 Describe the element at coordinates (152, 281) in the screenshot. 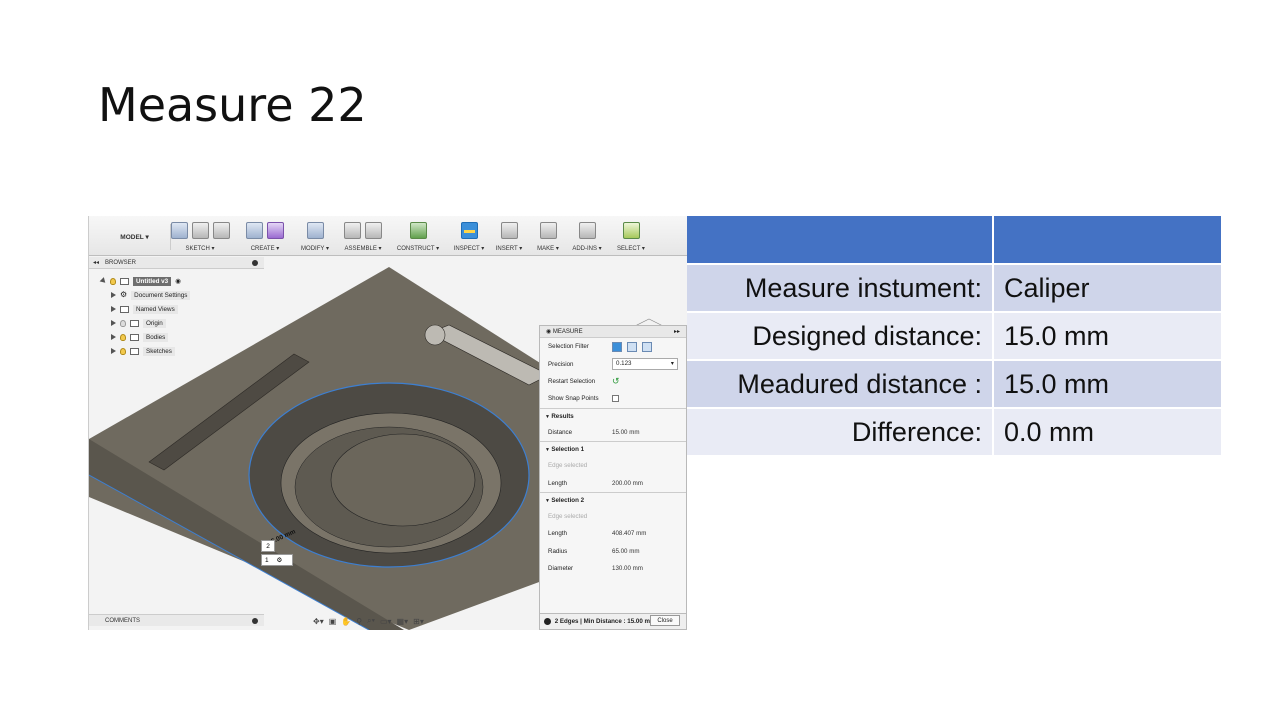

I see `tree-item-label: Untitled v3` at that location.